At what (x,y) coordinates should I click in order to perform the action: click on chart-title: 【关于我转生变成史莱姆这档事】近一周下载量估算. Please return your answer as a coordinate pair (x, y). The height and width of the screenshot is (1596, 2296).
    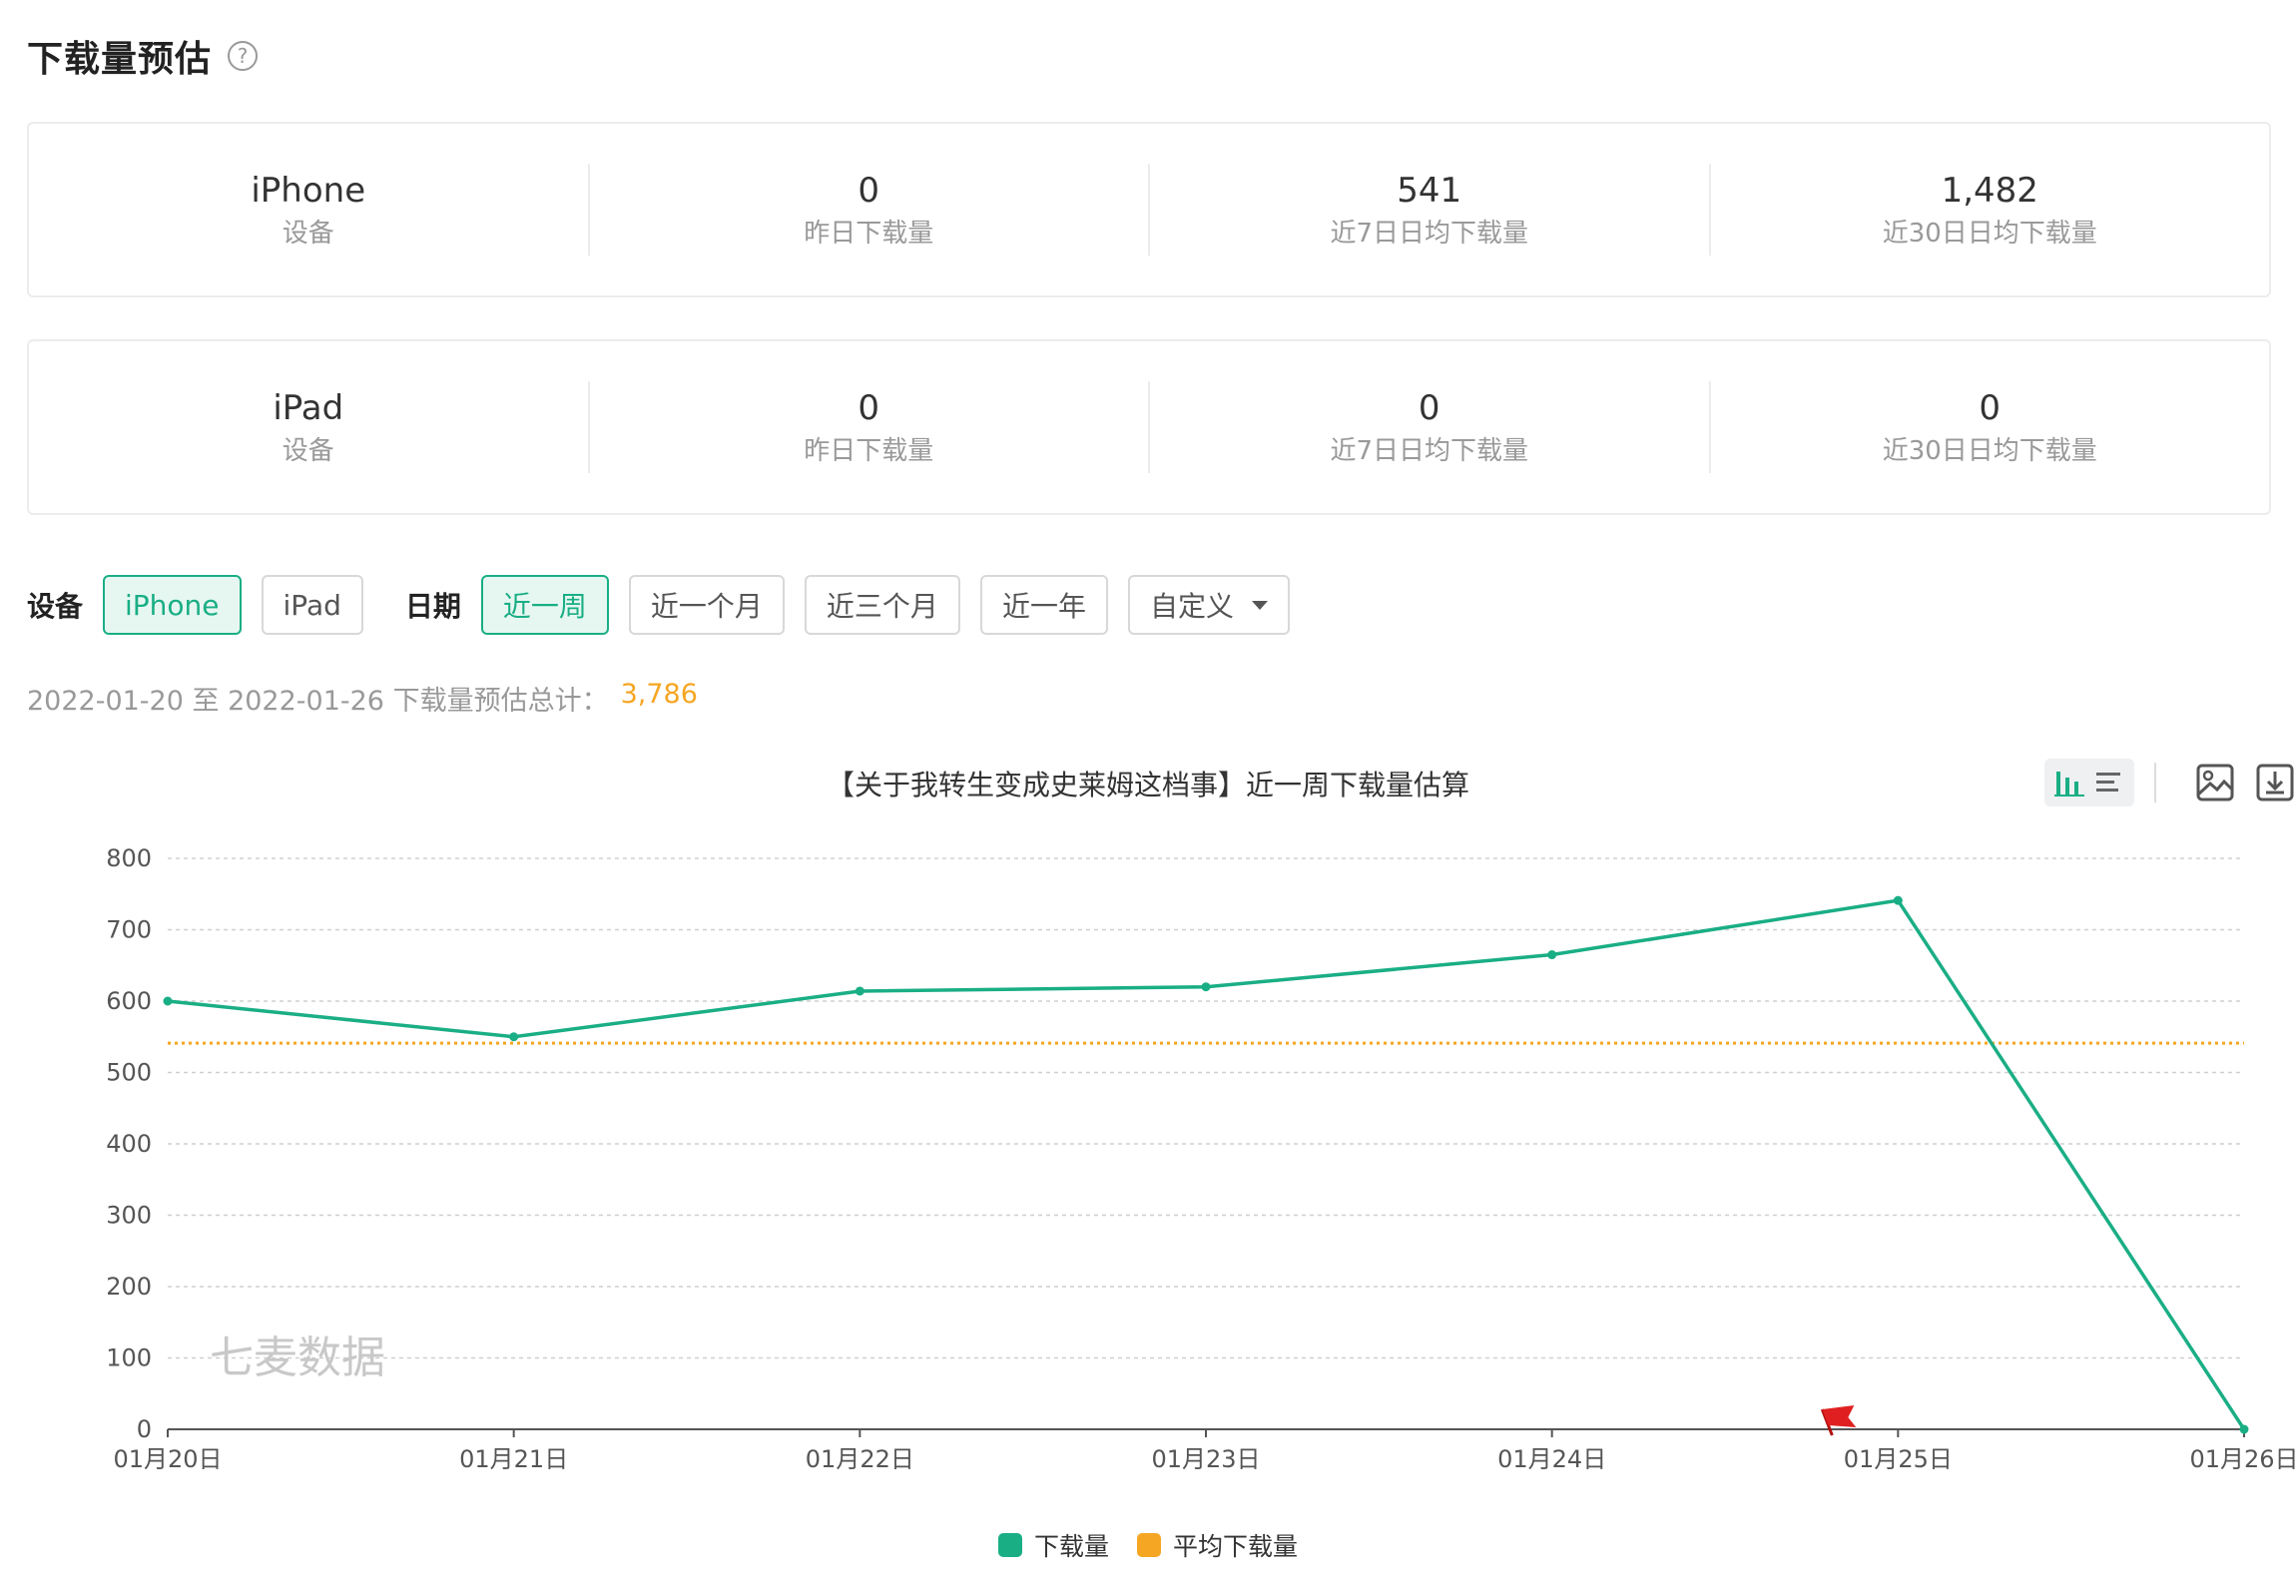
    Looking at the image, I should click on (1148, 785).